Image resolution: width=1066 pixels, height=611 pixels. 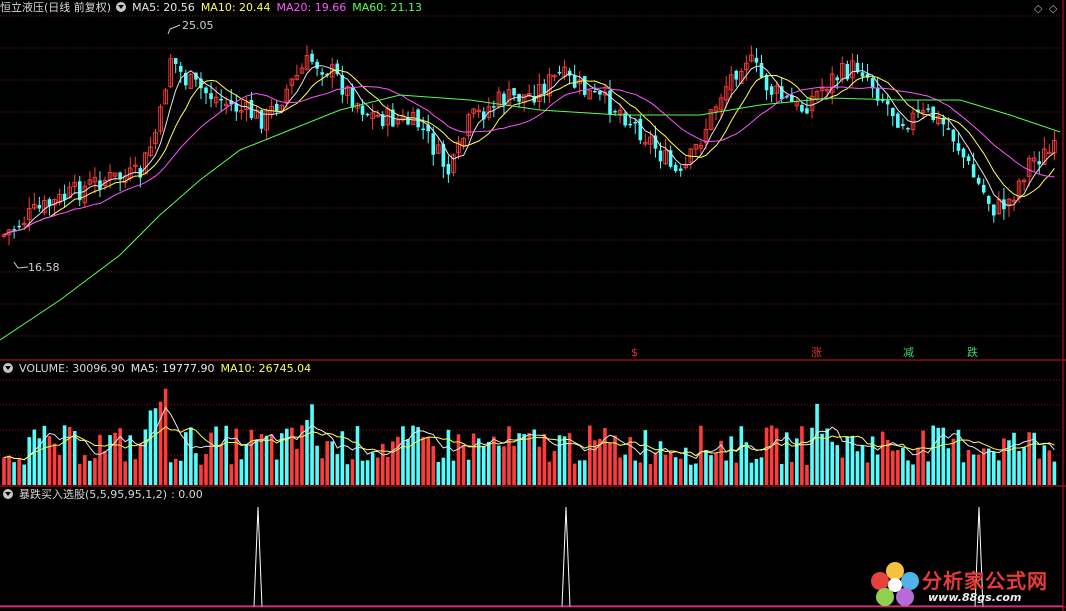 I want to click on indicator-menu-icon, so click(x=8, y=494).